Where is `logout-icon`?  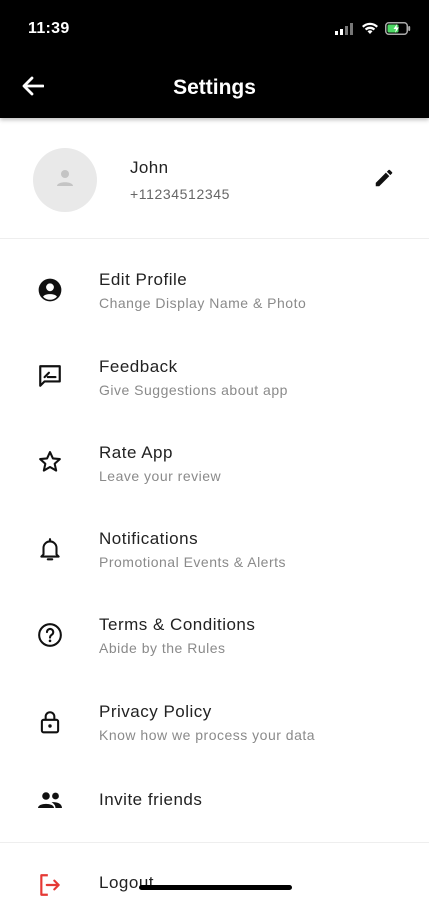
logout-icon is located at coordinates (50, 885).